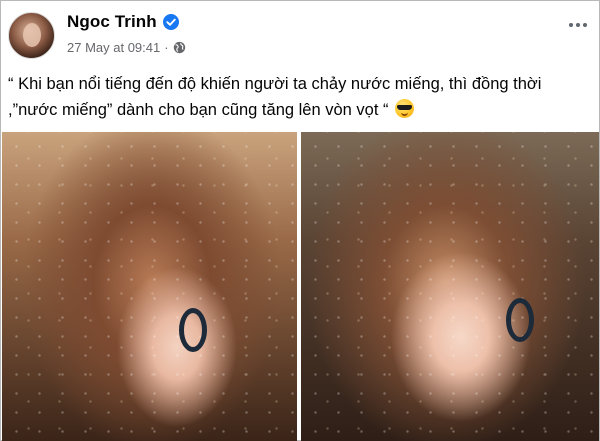 Image resolution: width=600 pixels, height=441 pixels. What do you see at coordinates (179, 47) in the screenshot?
I see `globe-icon` at bounding box center [179, 47].